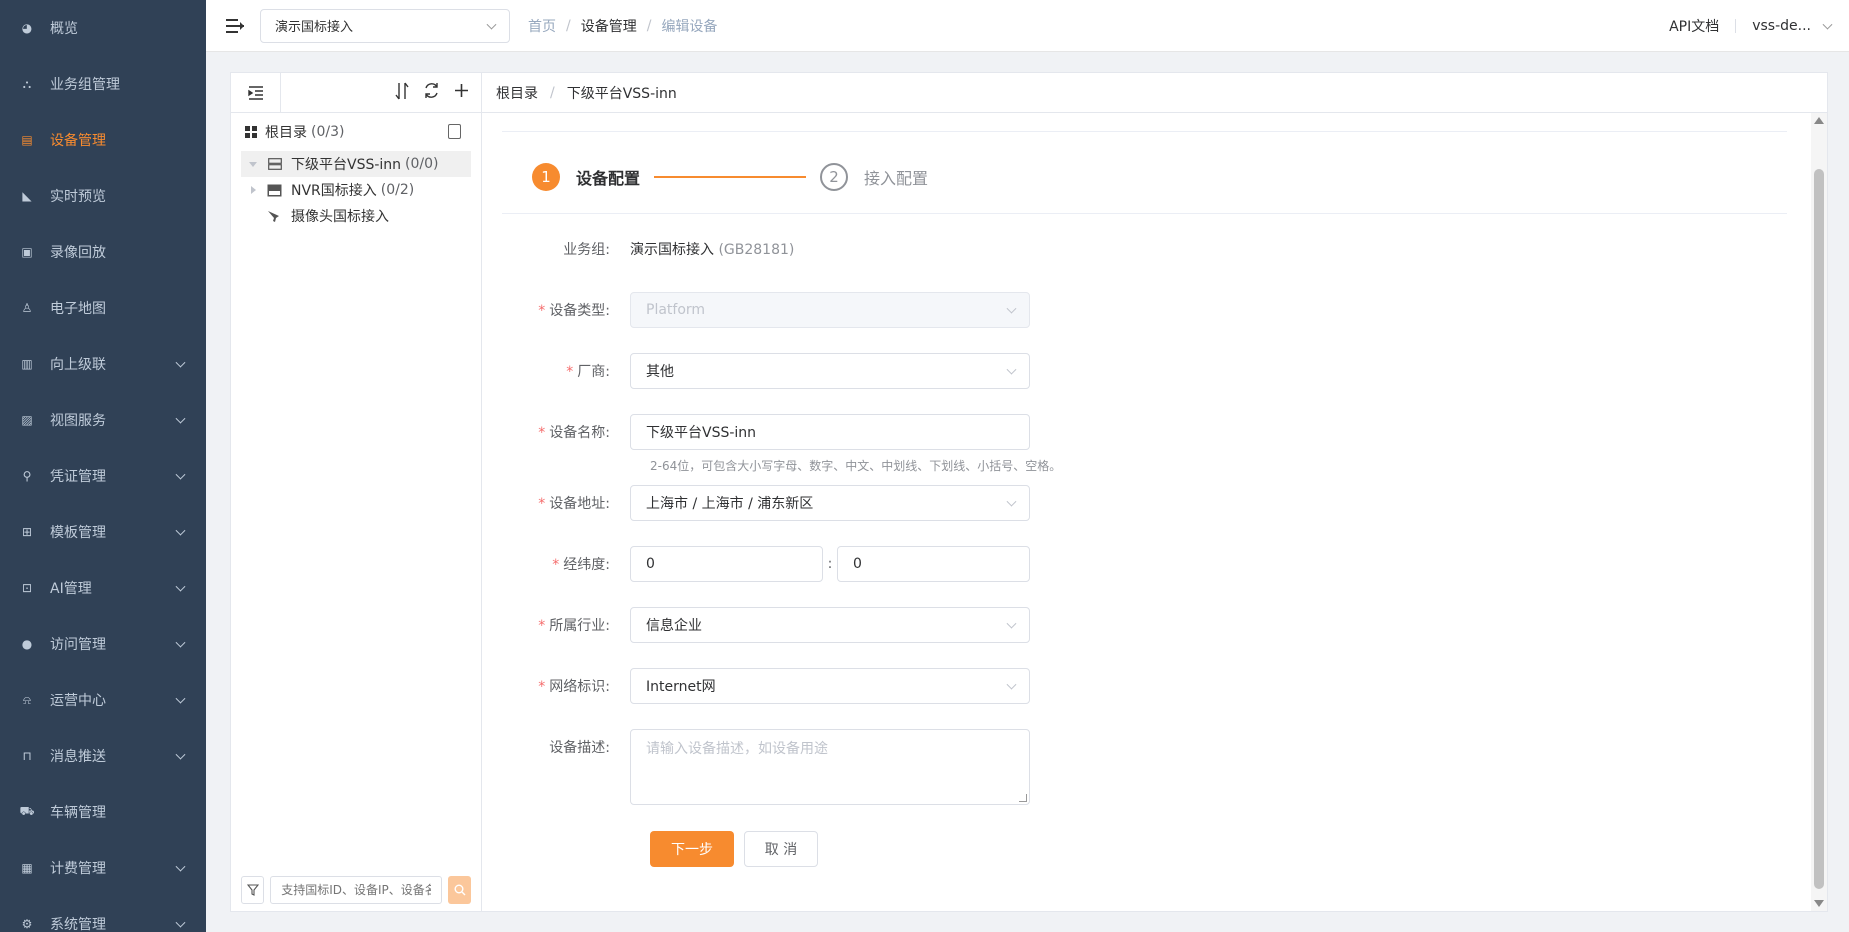 The height and width of the screenshot is (932, 1849). What do you see at coordinates (454, 131) in the screenshot?
I see `export-icon` at bounding box center [454, 131].